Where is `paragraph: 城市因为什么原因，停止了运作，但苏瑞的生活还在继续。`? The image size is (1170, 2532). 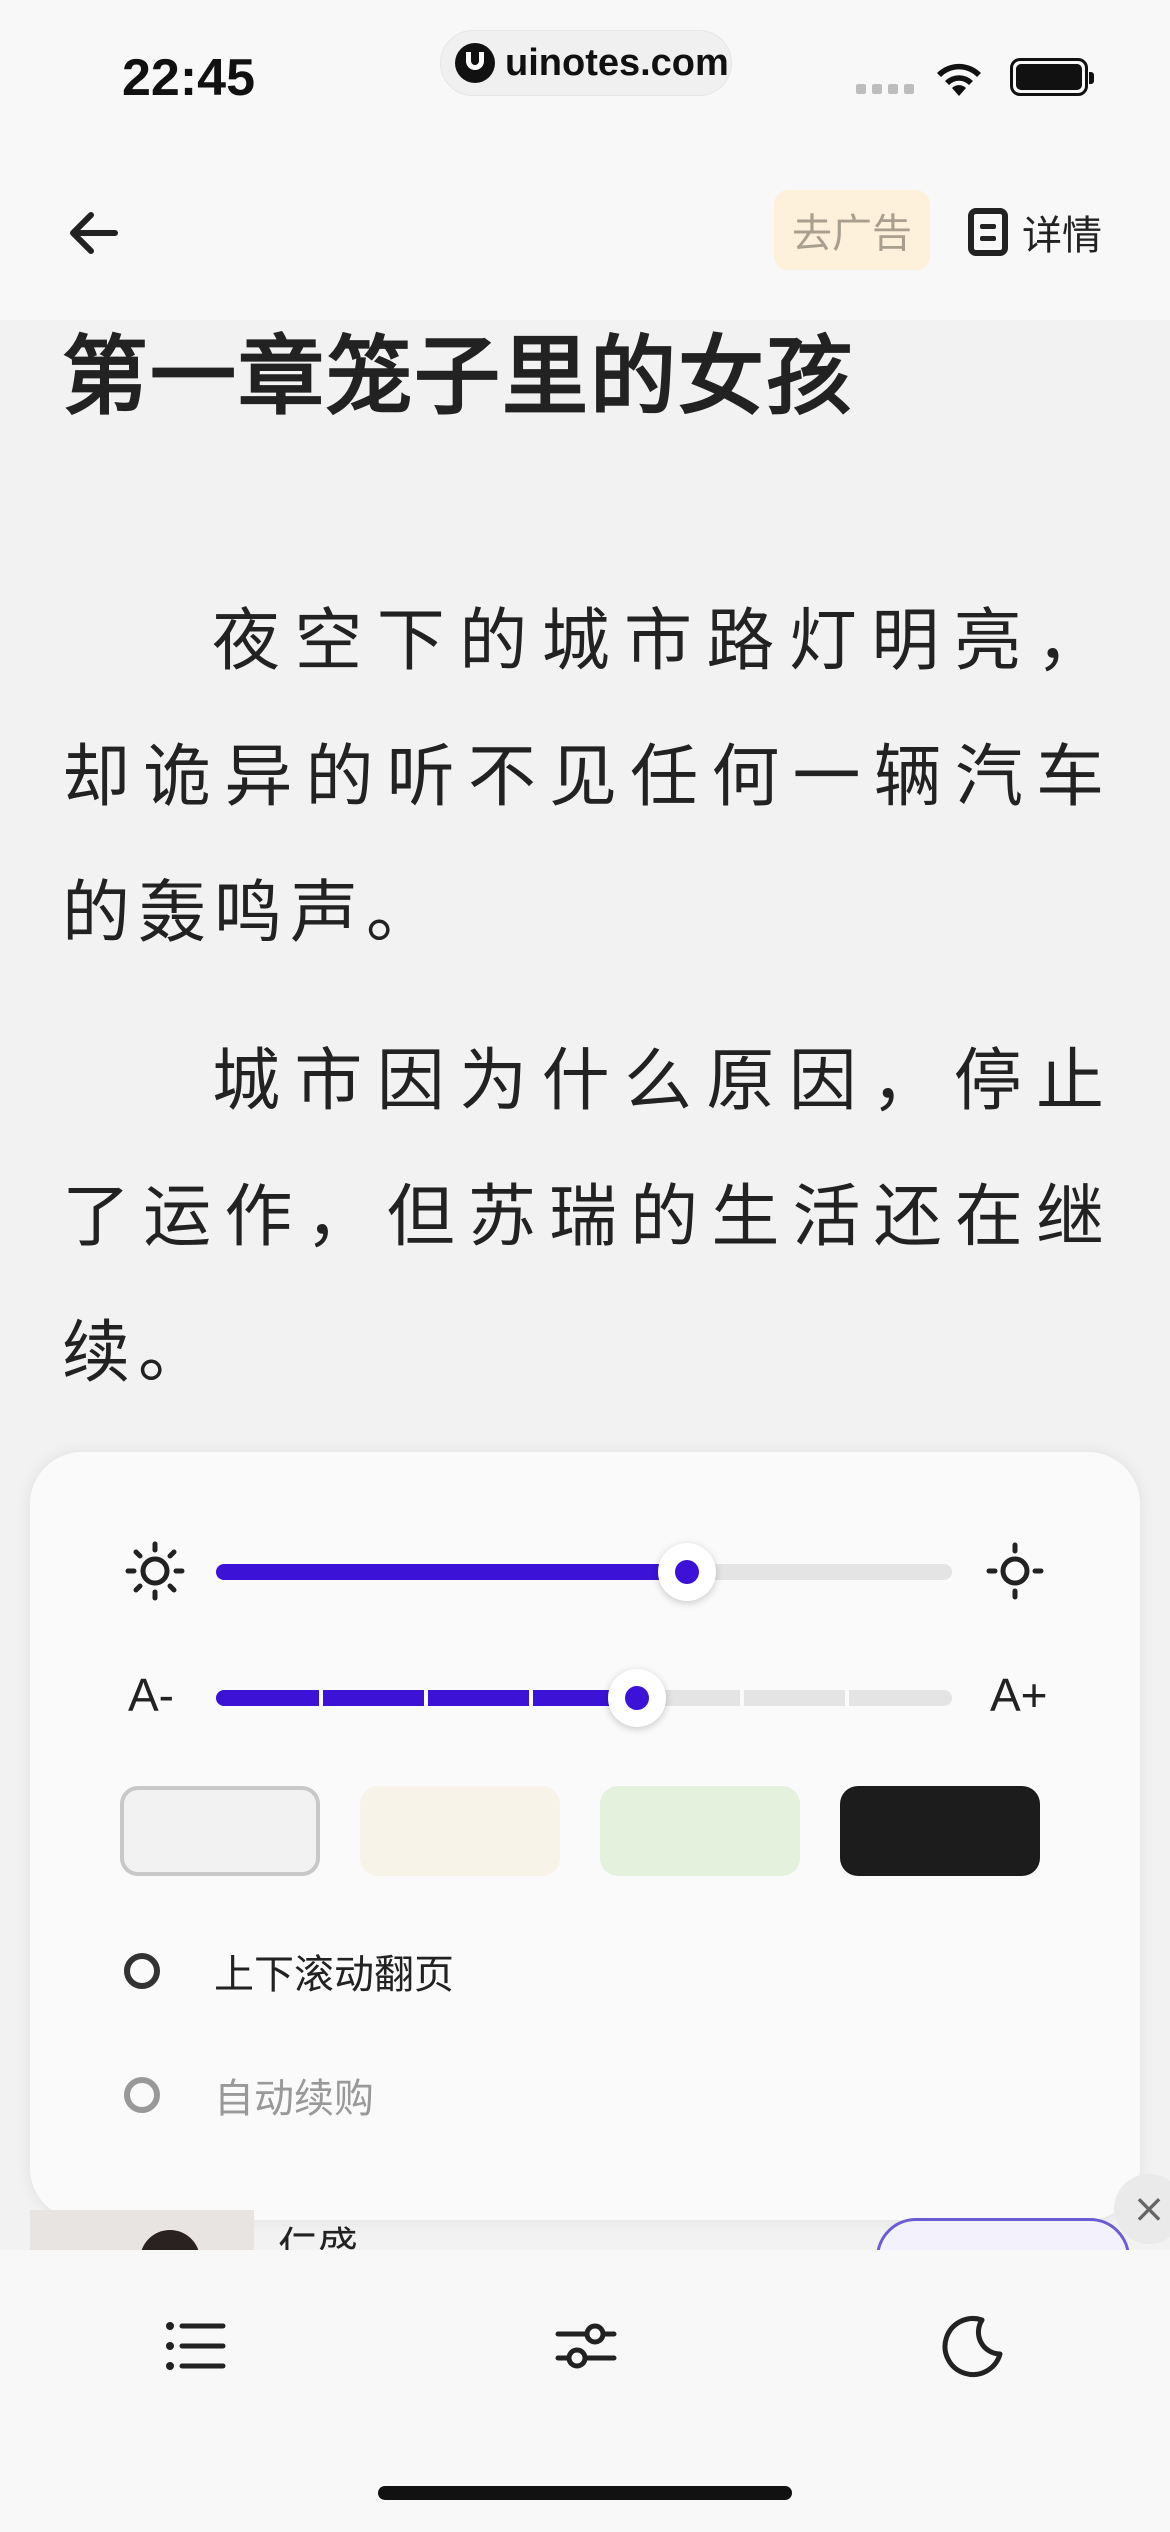
paragraph: 城市因为什么原因，停止了运作，但苏瑞的生活还在继续。 is located at coordinates (587, 1217).